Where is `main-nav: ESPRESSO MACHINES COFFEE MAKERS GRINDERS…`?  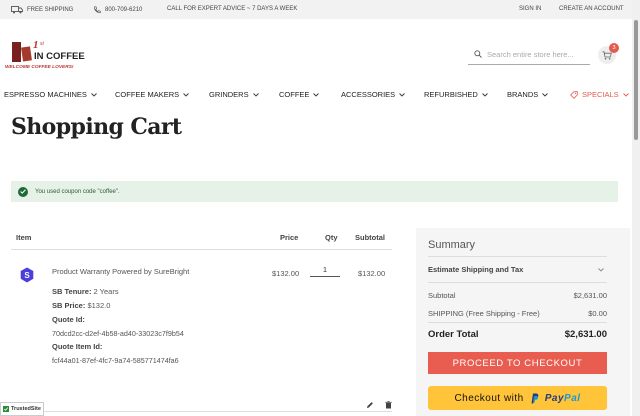 main-nav: ESPRESSO MACHINES COFFEE MAKERS GRINDERS… is located at coordinates (316, 95).